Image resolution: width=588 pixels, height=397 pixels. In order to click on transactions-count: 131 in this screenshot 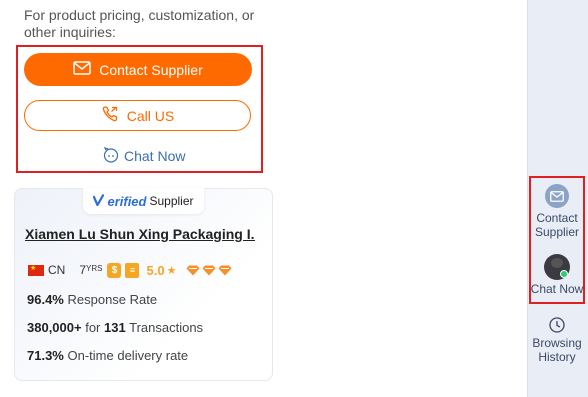, I will do `click(115, 327)`.